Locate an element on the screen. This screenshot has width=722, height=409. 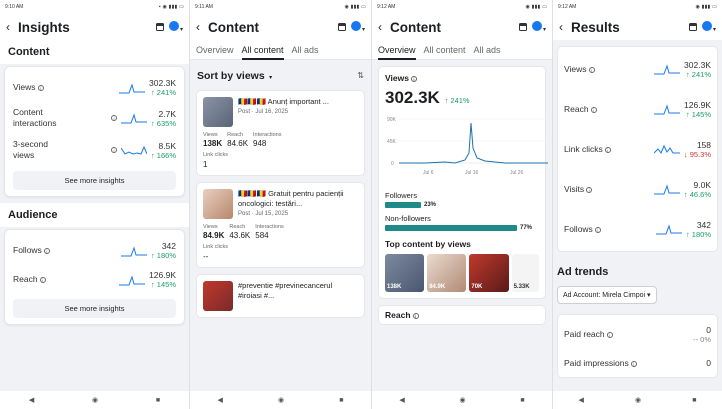
stat-interactions: 584 is located at coordinates (262, 235).